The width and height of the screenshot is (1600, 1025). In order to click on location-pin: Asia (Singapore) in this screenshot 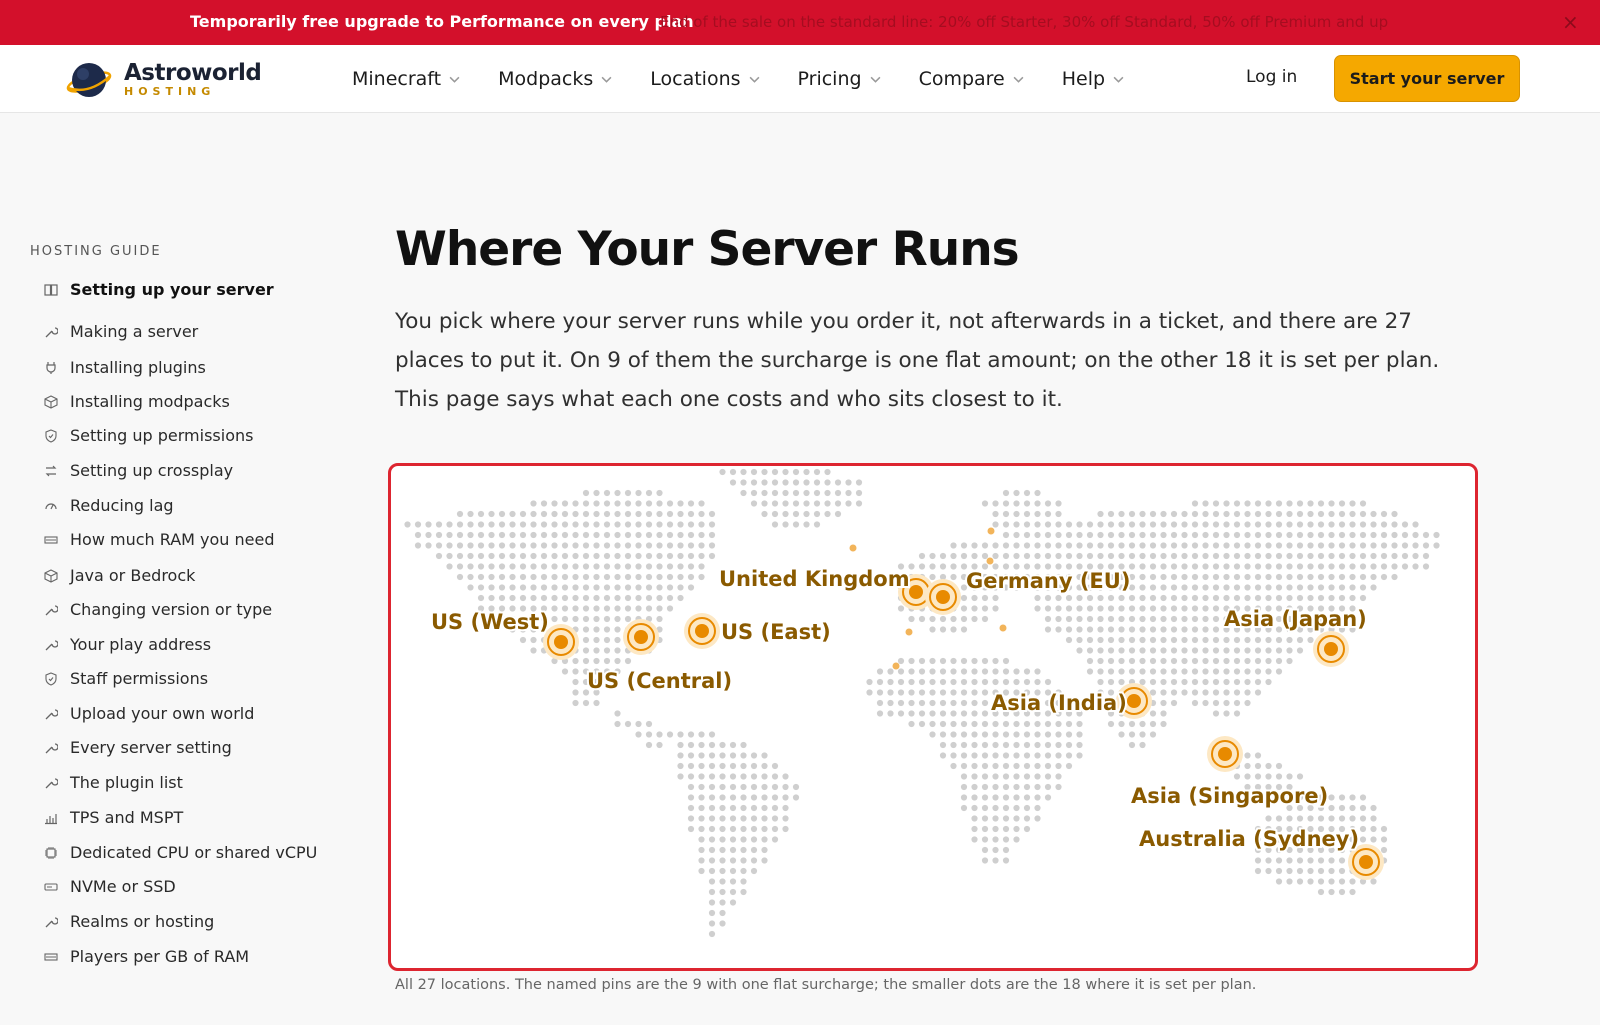, I will do `click(1229, 773)`.